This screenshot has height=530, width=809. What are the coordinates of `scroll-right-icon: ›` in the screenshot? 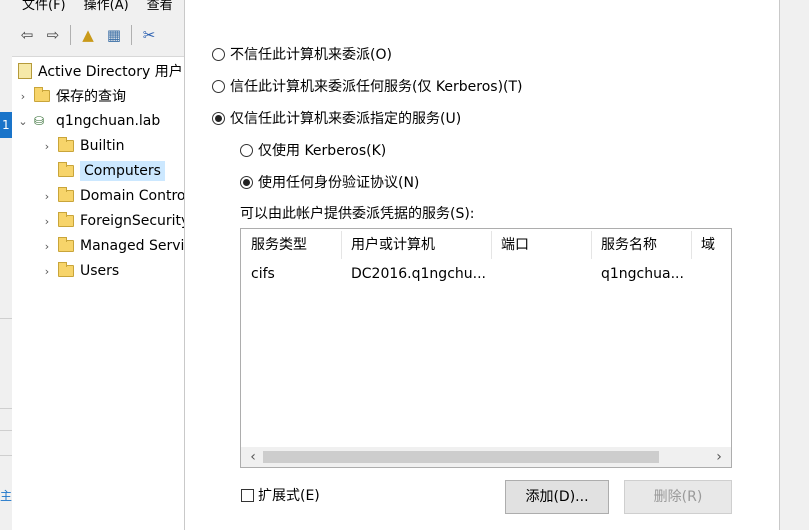 It's located at (719, 457).